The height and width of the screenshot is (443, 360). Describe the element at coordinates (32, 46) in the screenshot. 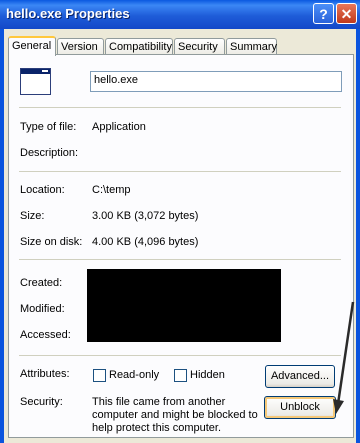

I see `tab-general: General` at that location.